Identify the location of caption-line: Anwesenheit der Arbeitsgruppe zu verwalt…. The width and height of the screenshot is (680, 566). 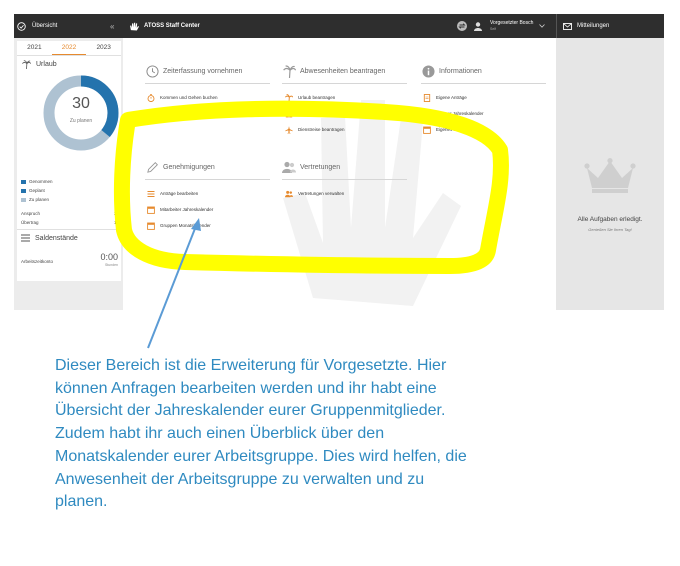
(240, 479).